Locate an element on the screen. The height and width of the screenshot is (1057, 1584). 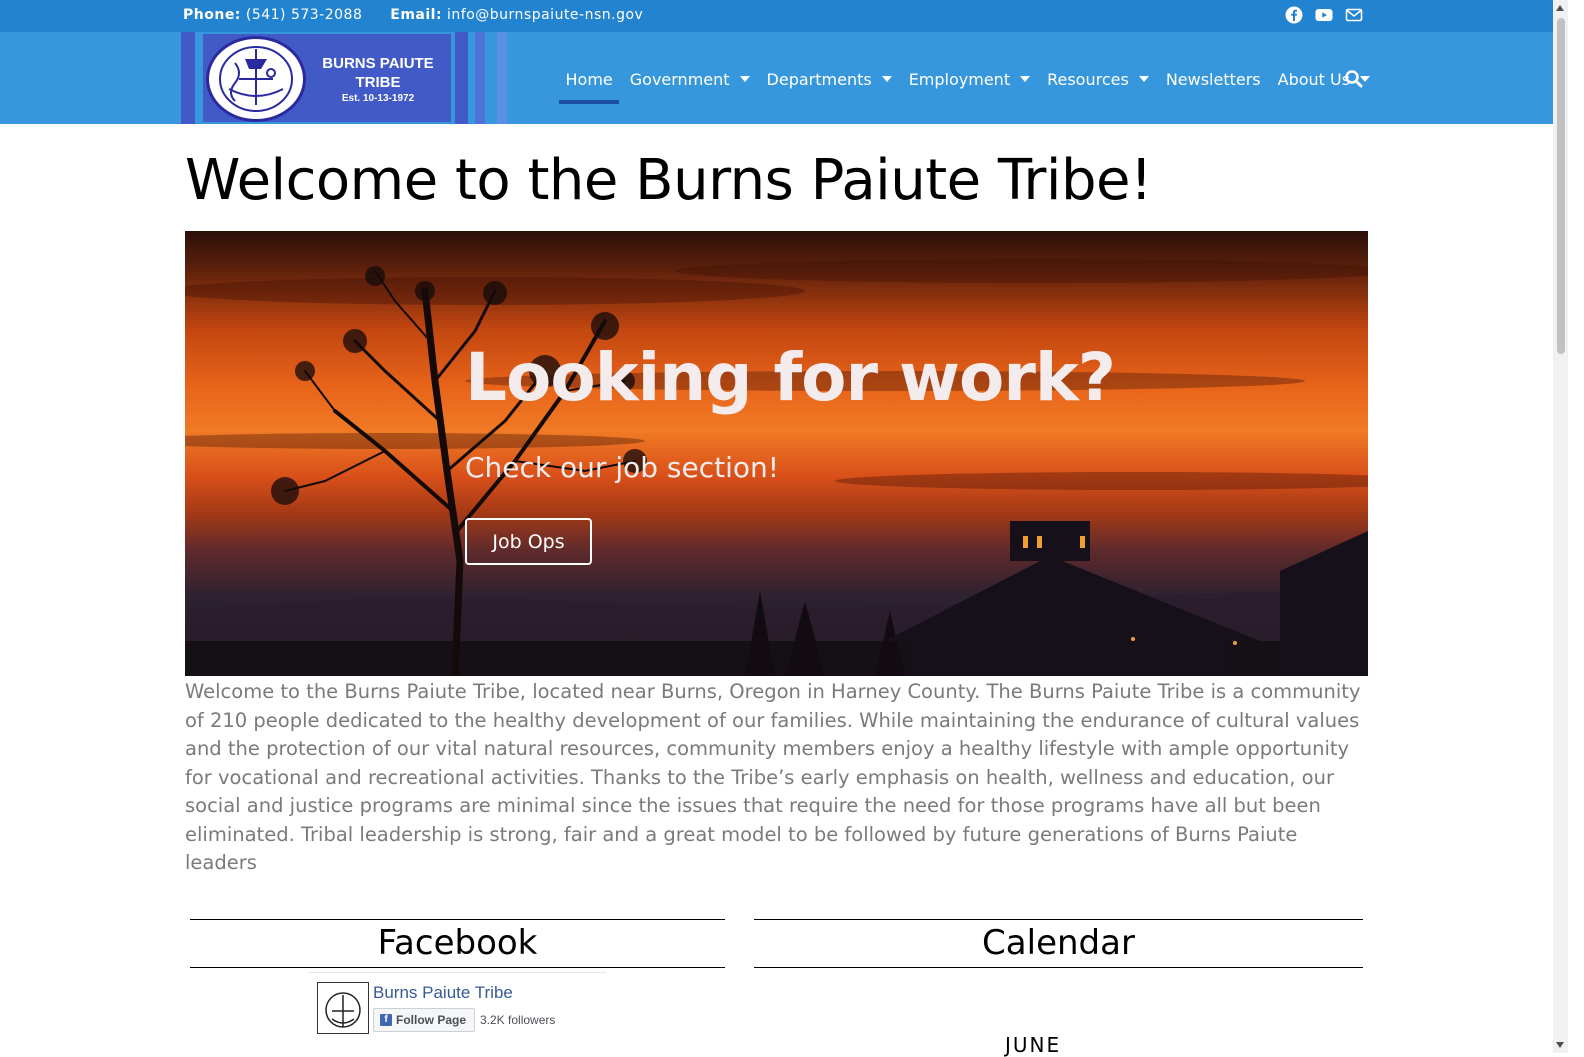
follower-count: 3.2K followers is located at coordinates (518, 1020).